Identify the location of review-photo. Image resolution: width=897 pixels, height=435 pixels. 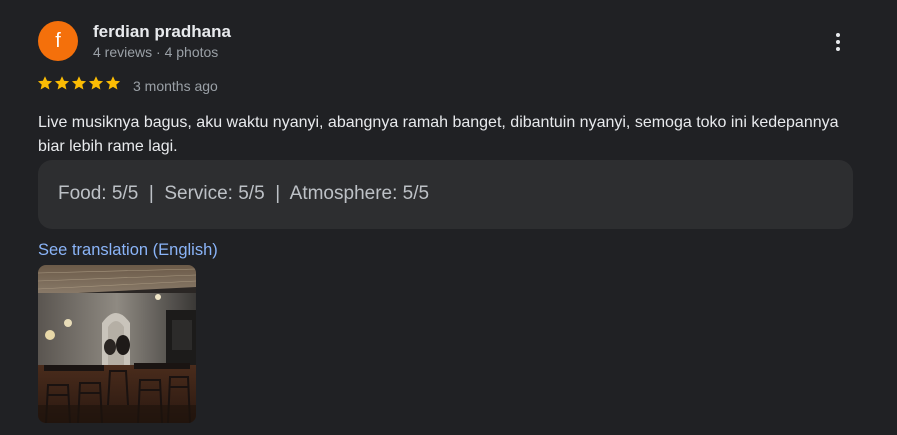
(117, 344).